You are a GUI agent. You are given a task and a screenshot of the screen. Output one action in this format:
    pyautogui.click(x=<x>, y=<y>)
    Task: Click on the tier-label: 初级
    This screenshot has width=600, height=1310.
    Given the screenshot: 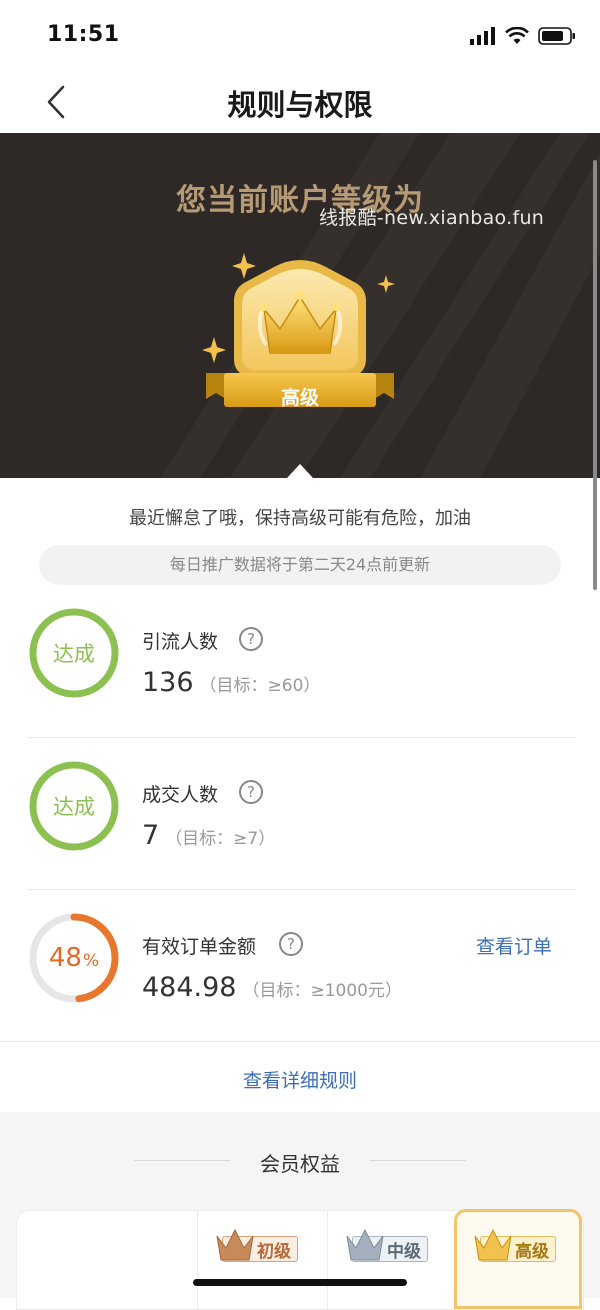 What is the action you would take?
    pyautogui.click(x=274, y=1251)
    